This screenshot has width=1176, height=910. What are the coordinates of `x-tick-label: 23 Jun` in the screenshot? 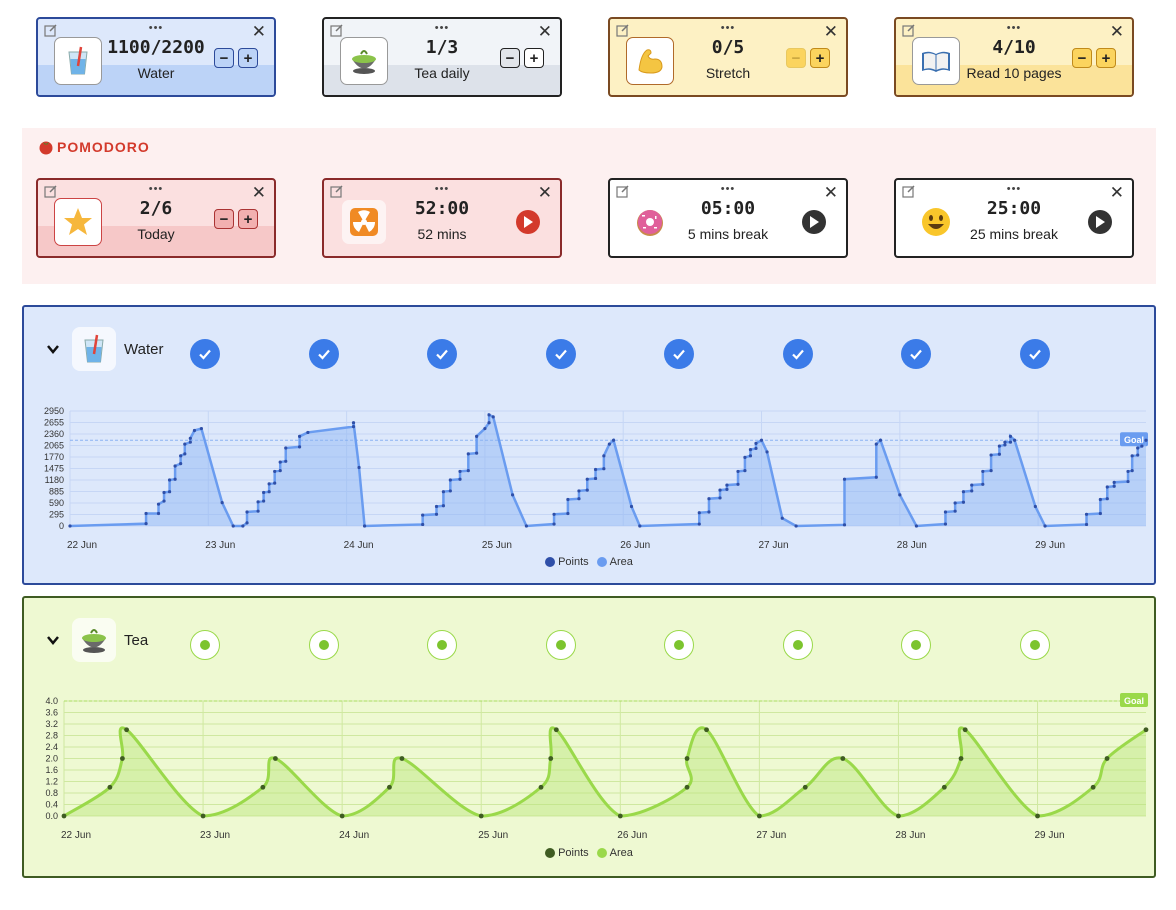 It's located at (215, 835).